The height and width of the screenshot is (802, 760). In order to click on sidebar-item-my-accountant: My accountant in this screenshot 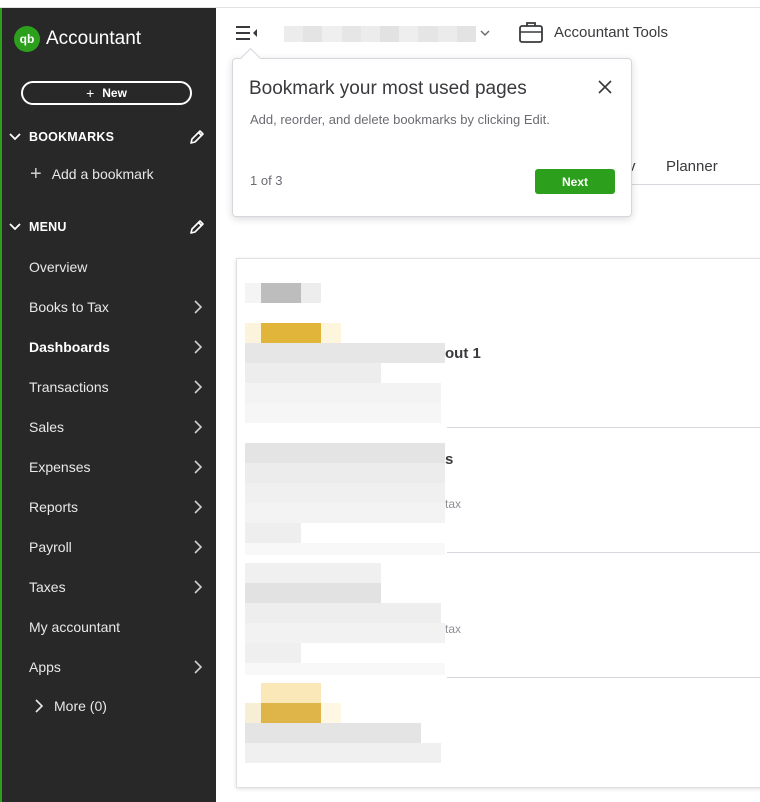, I will do `click(109, 627)`.